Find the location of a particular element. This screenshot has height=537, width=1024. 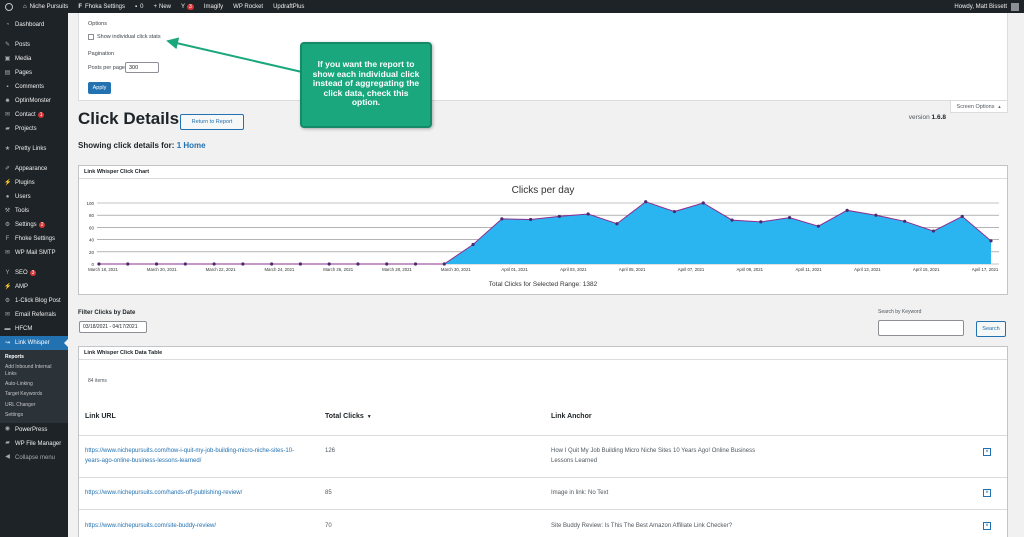

sidebar-item-optinmonster: ☻ OptinMonster is located at coordinates (34, 101).